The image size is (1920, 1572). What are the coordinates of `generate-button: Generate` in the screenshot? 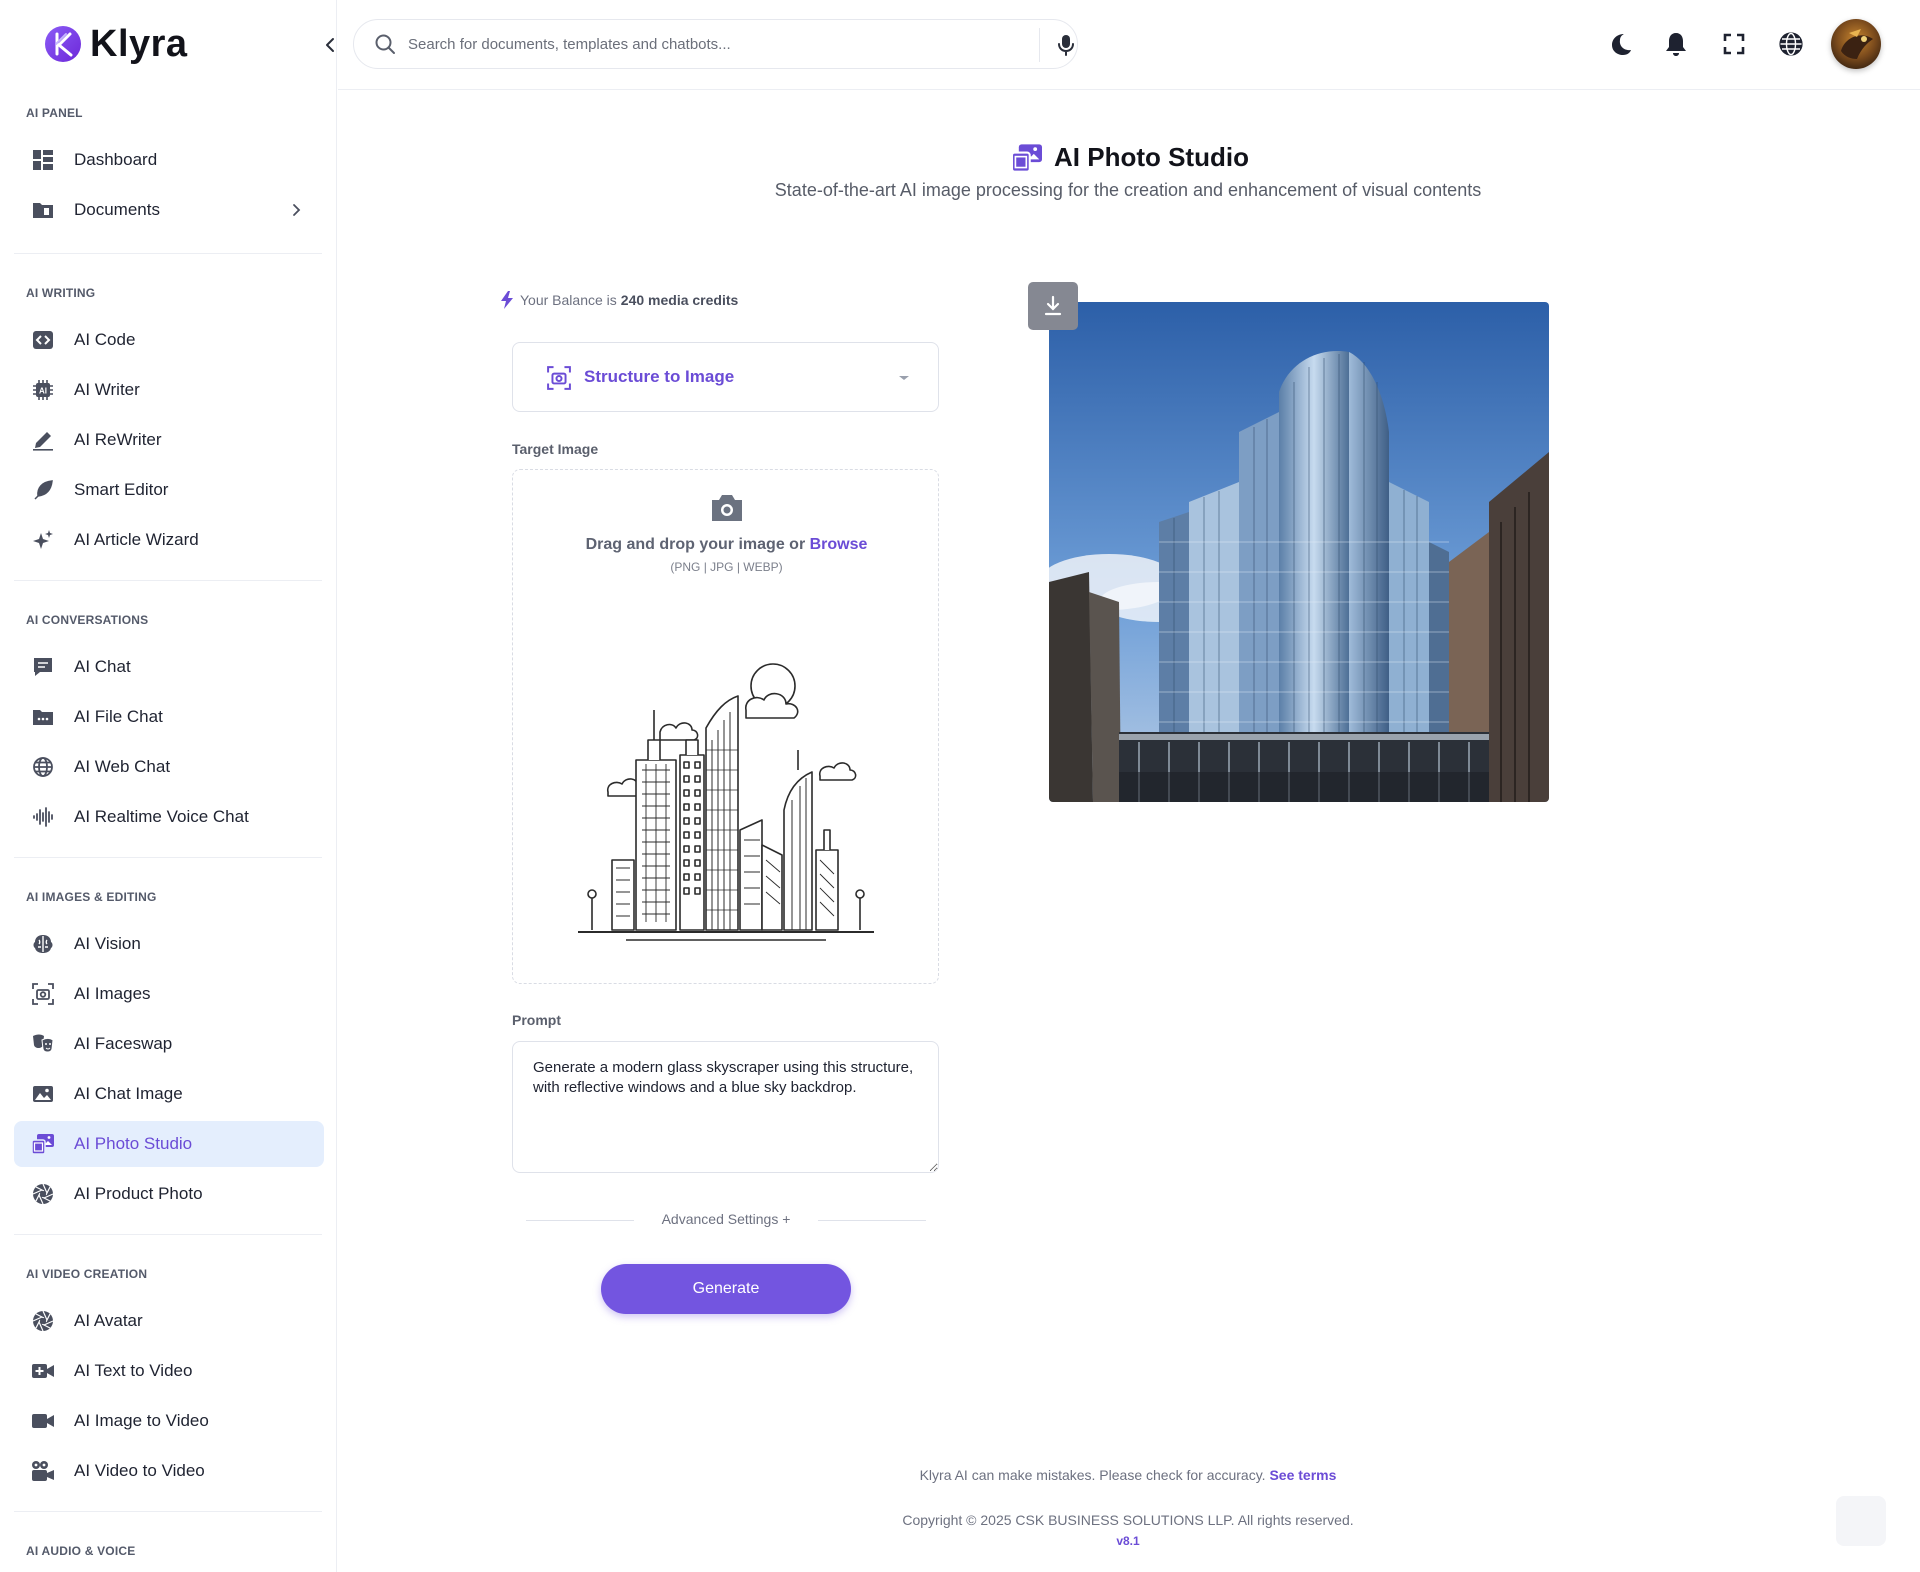 It's located at (726, 1289).